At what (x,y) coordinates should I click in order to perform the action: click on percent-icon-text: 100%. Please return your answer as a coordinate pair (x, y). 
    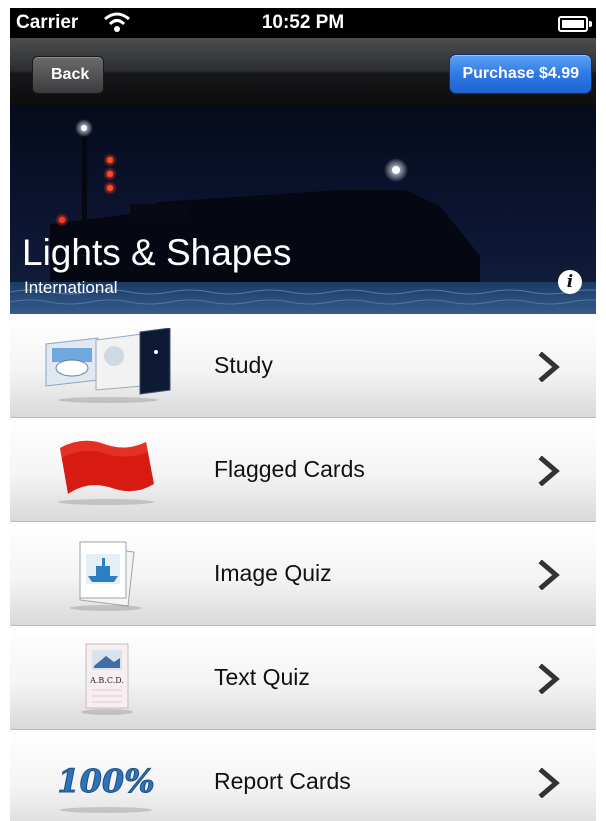
    Looking at the image, I should click on (105, 781).